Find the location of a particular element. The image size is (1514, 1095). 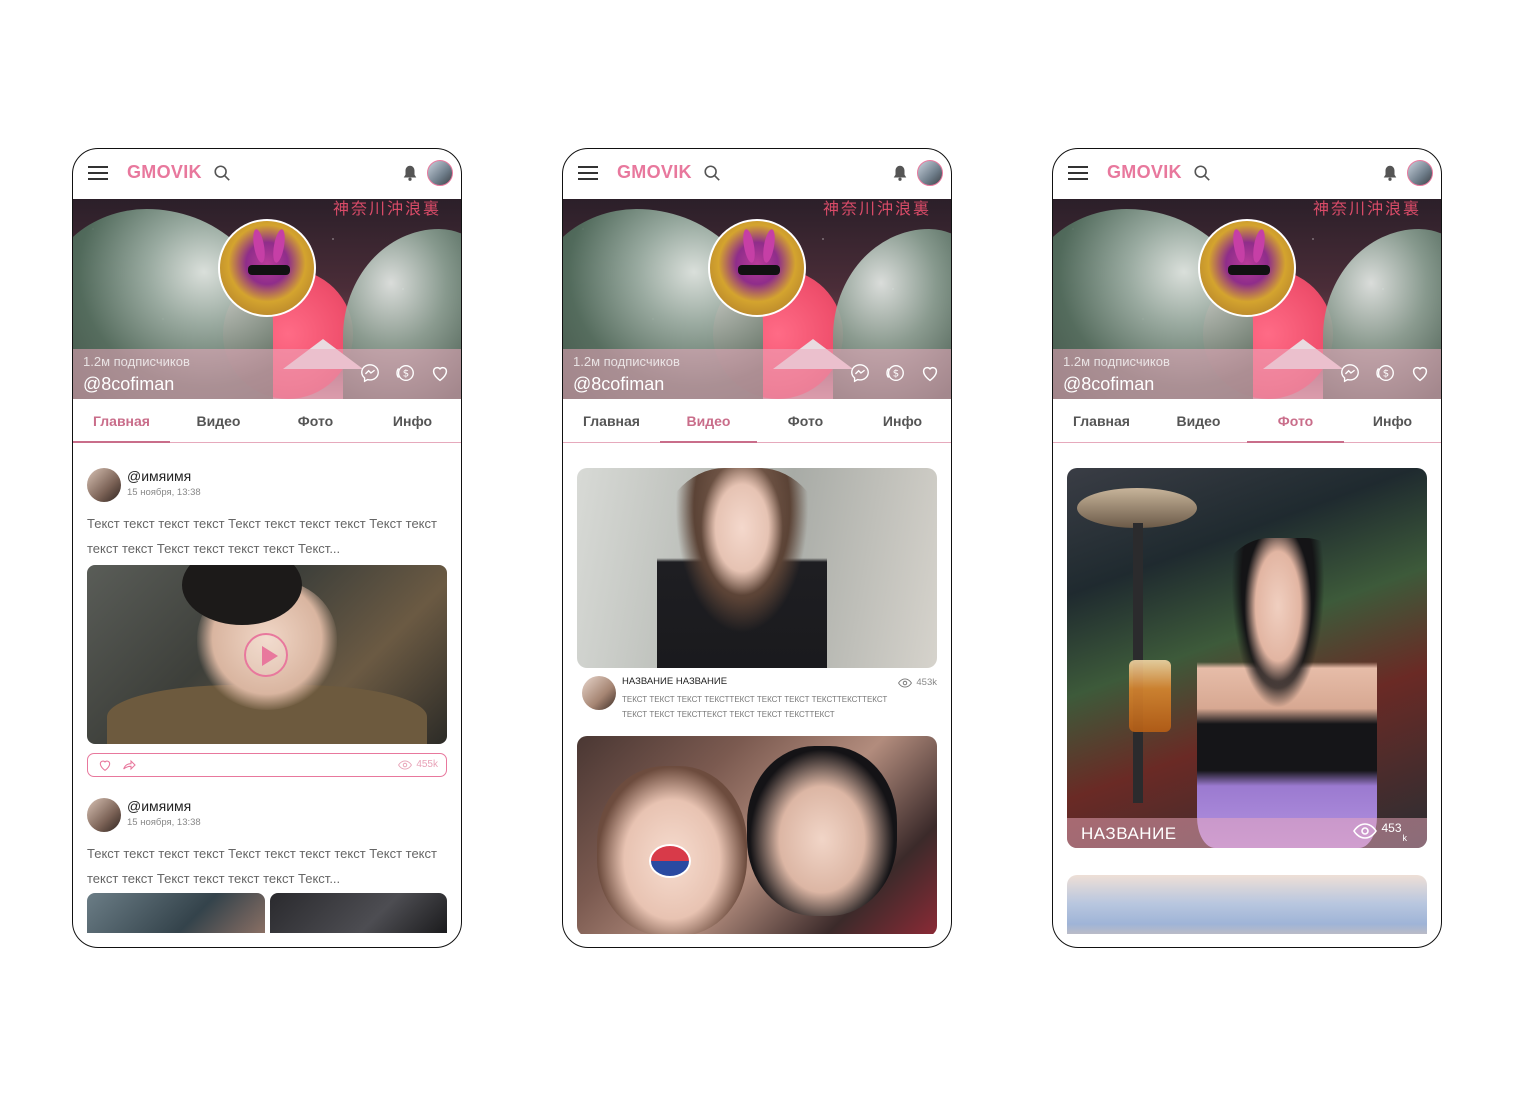

post-video is located at coordinates (267, 654).